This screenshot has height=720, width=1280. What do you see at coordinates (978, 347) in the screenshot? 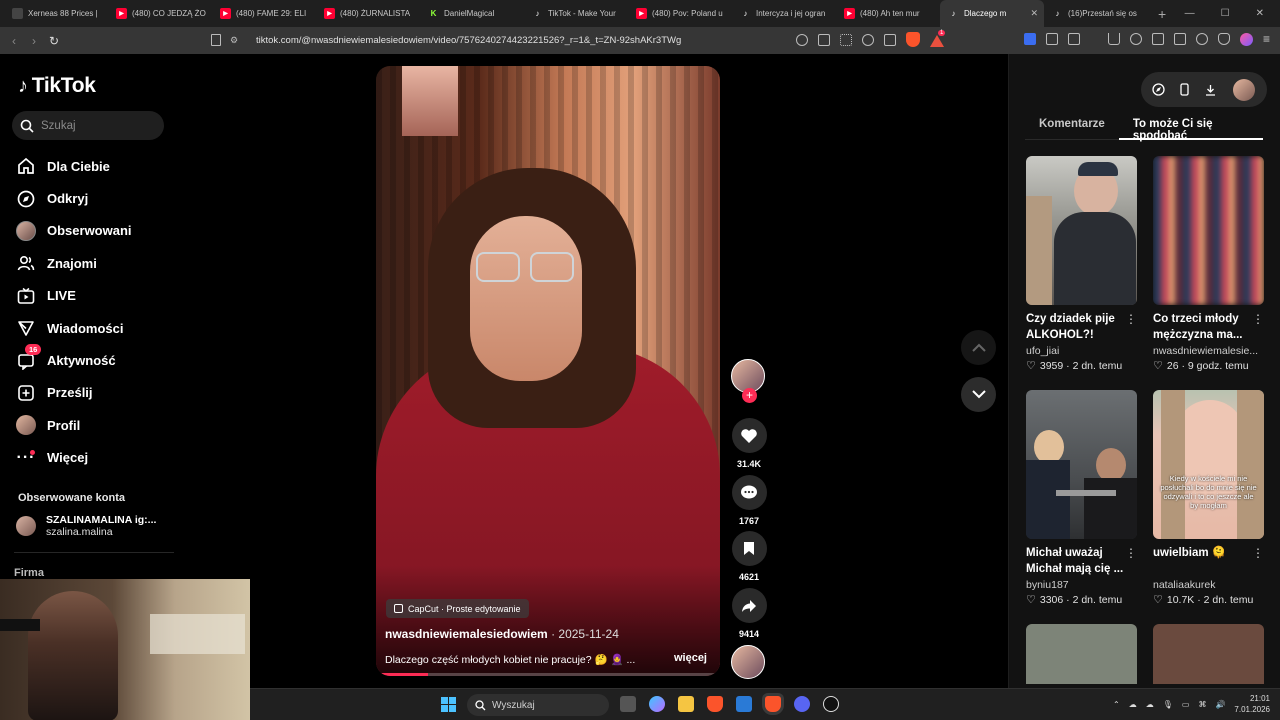
I see `previous-video-button` at bounding box center [978, 347].